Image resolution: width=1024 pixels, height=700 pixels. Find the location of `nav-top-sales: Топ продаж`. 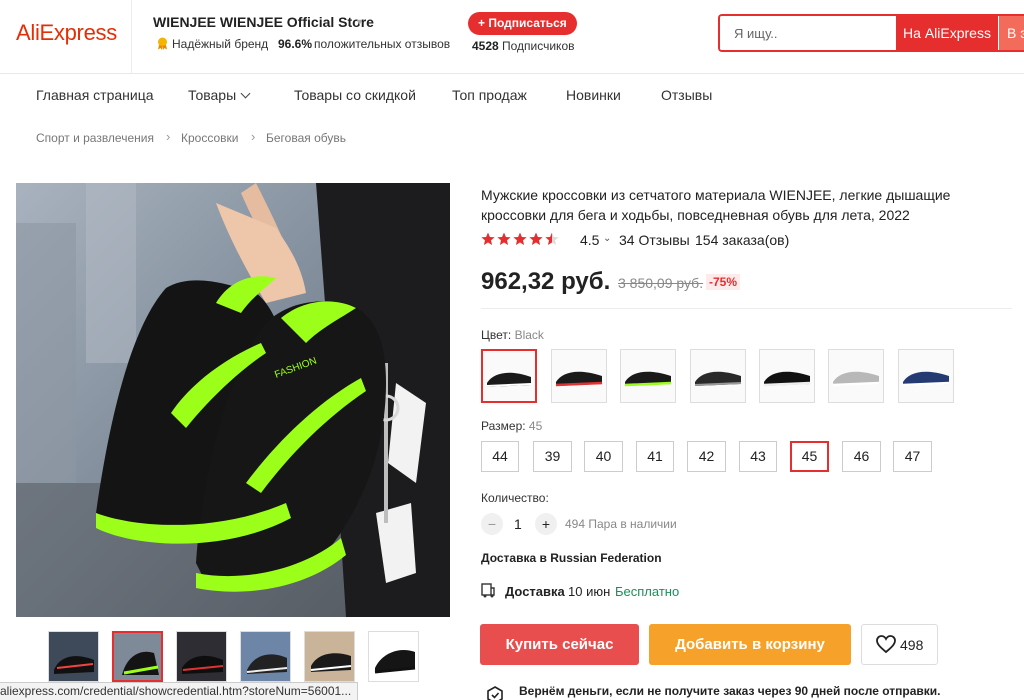

nav-top-sales: Топ продаж is located at coordinates (489, 95).